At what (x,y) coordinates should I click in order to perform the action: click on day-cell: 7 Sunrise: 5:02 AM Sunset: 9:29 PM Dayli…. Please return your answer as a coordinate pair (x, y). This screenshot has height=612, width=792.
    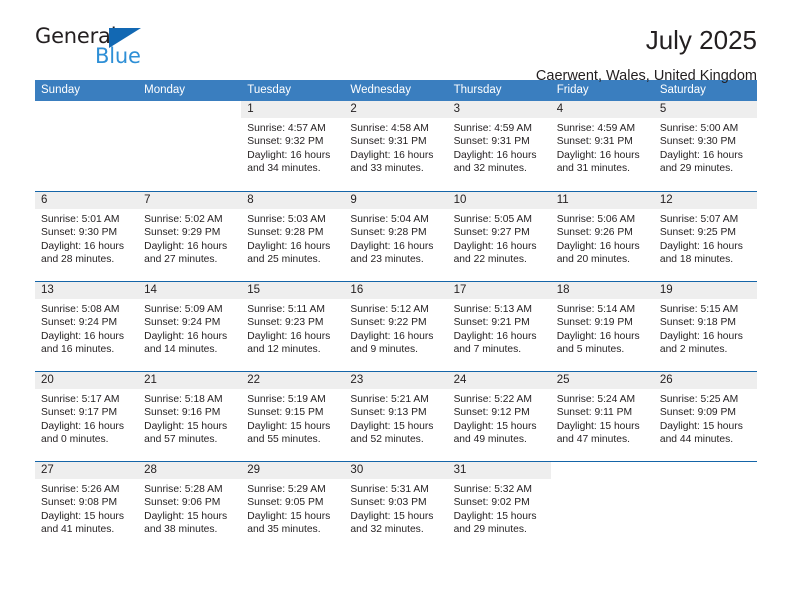
    Looking at the image, I should click on (190, 236).